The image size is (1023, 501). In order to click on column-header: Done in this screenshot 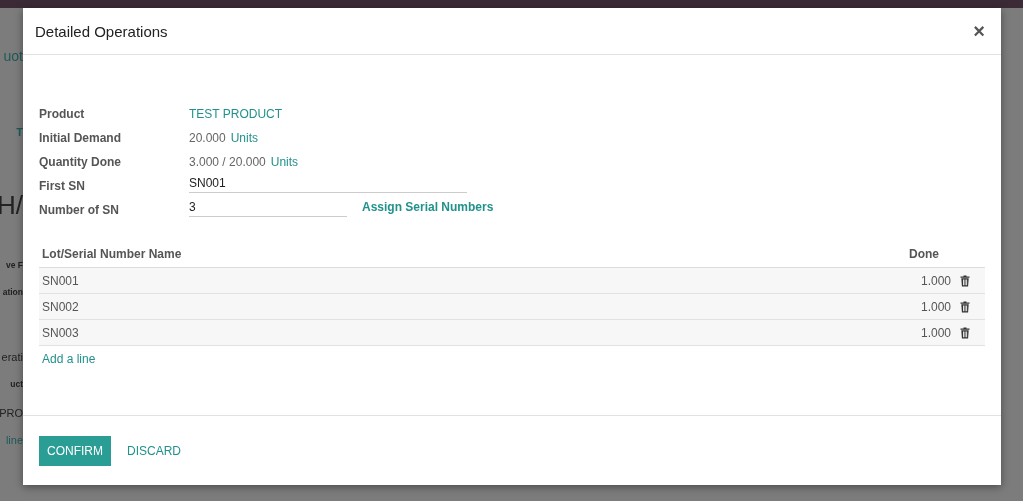, I will do `click(924, 254)`.